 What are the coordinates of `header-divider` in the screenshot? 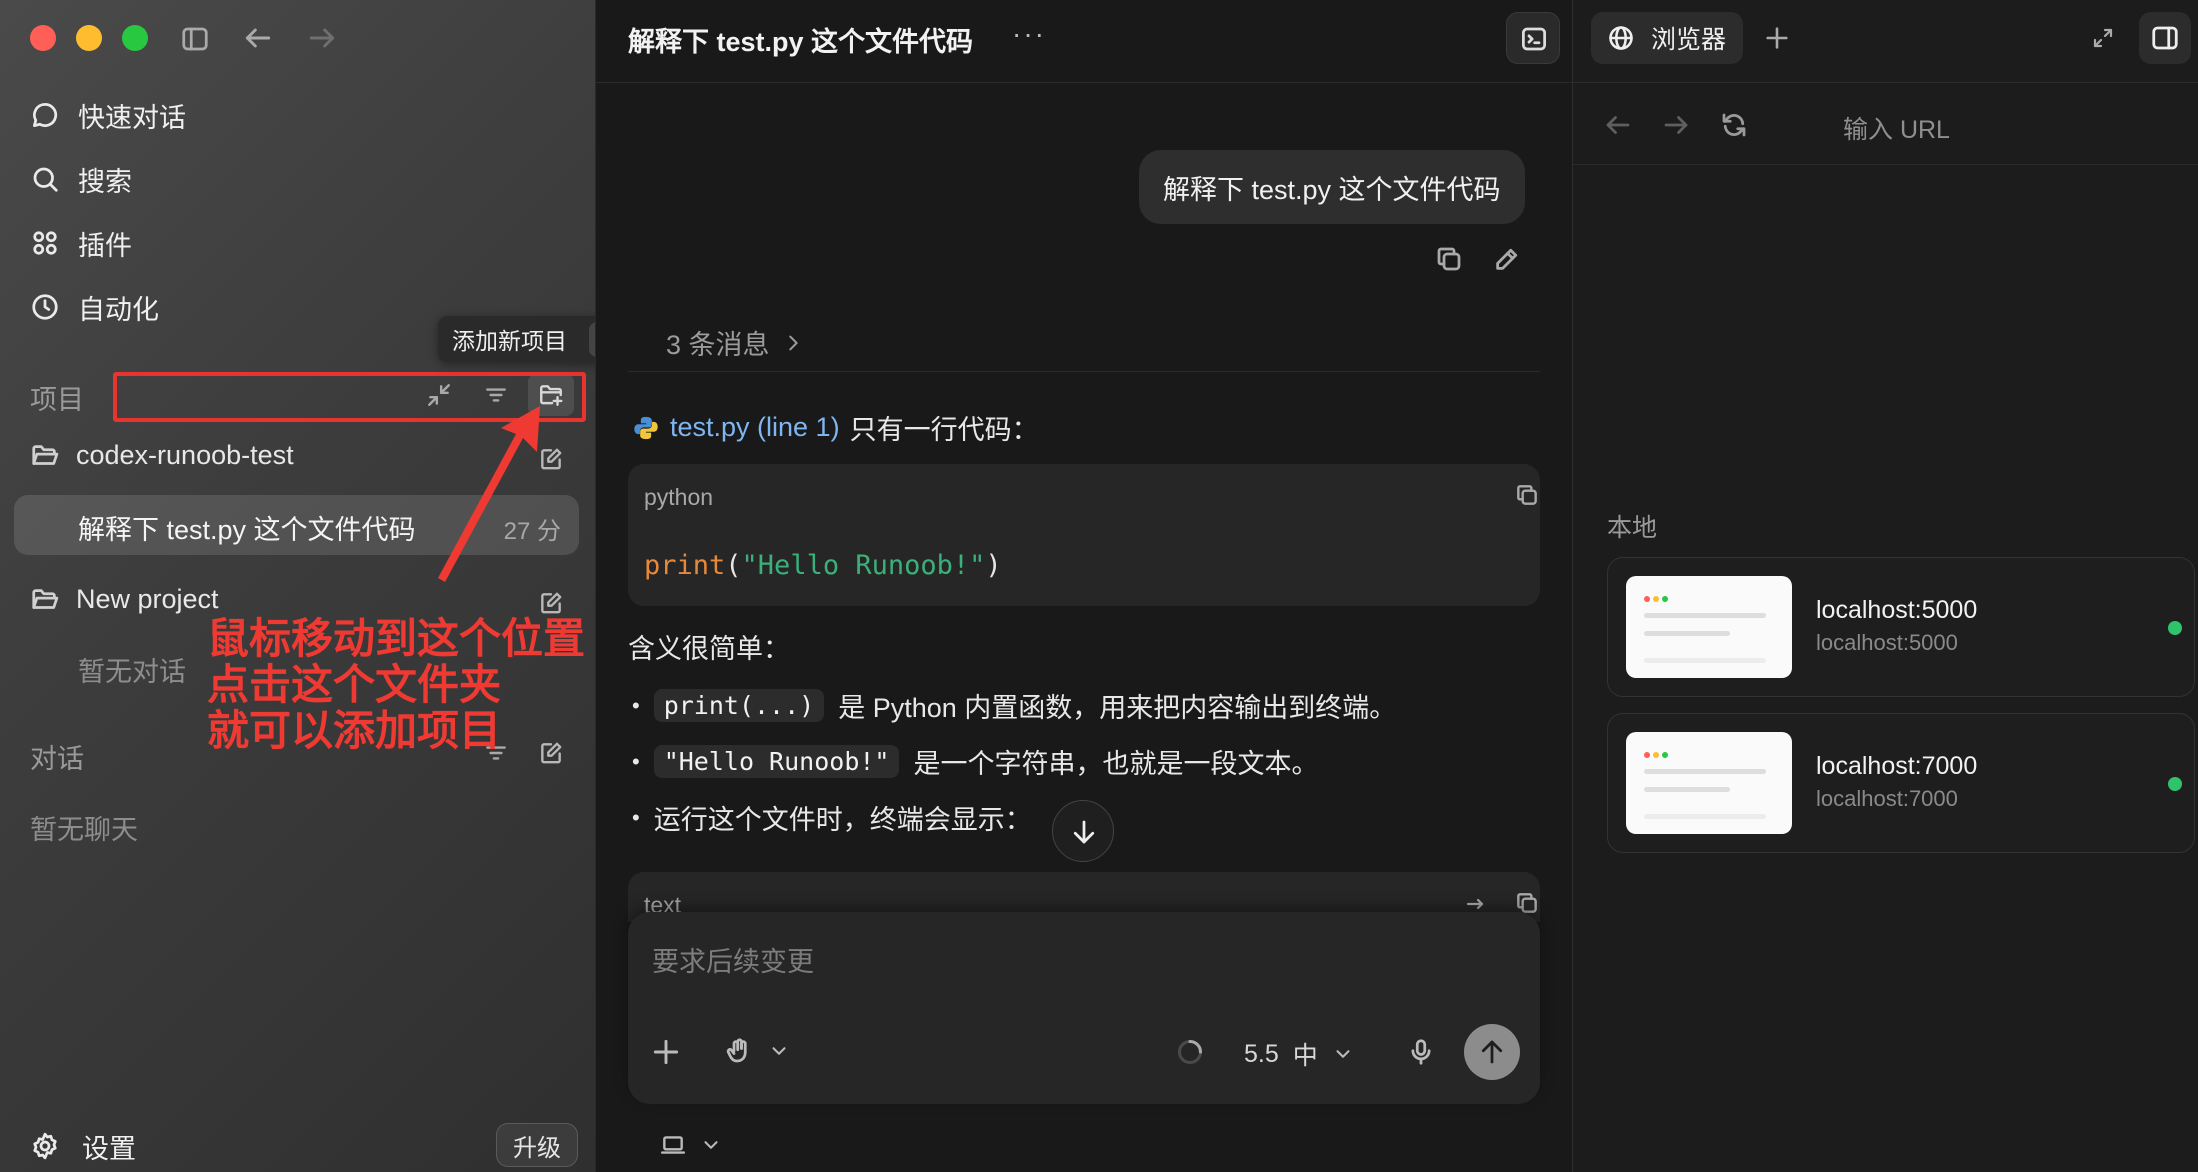 It's located at (1084, 82).